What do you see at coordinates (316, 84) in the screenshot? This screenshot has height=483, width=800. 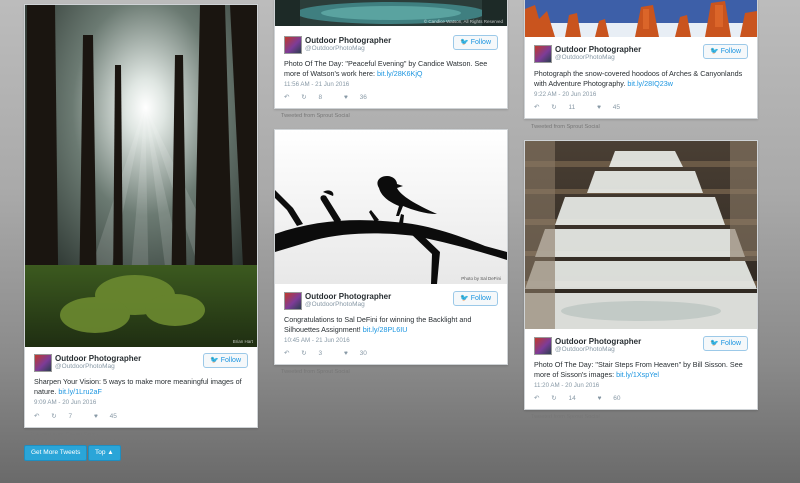 I see `tweet-timestamp: 11:56 AM - 21 Jun 2016` at bounding box center [316, 84].